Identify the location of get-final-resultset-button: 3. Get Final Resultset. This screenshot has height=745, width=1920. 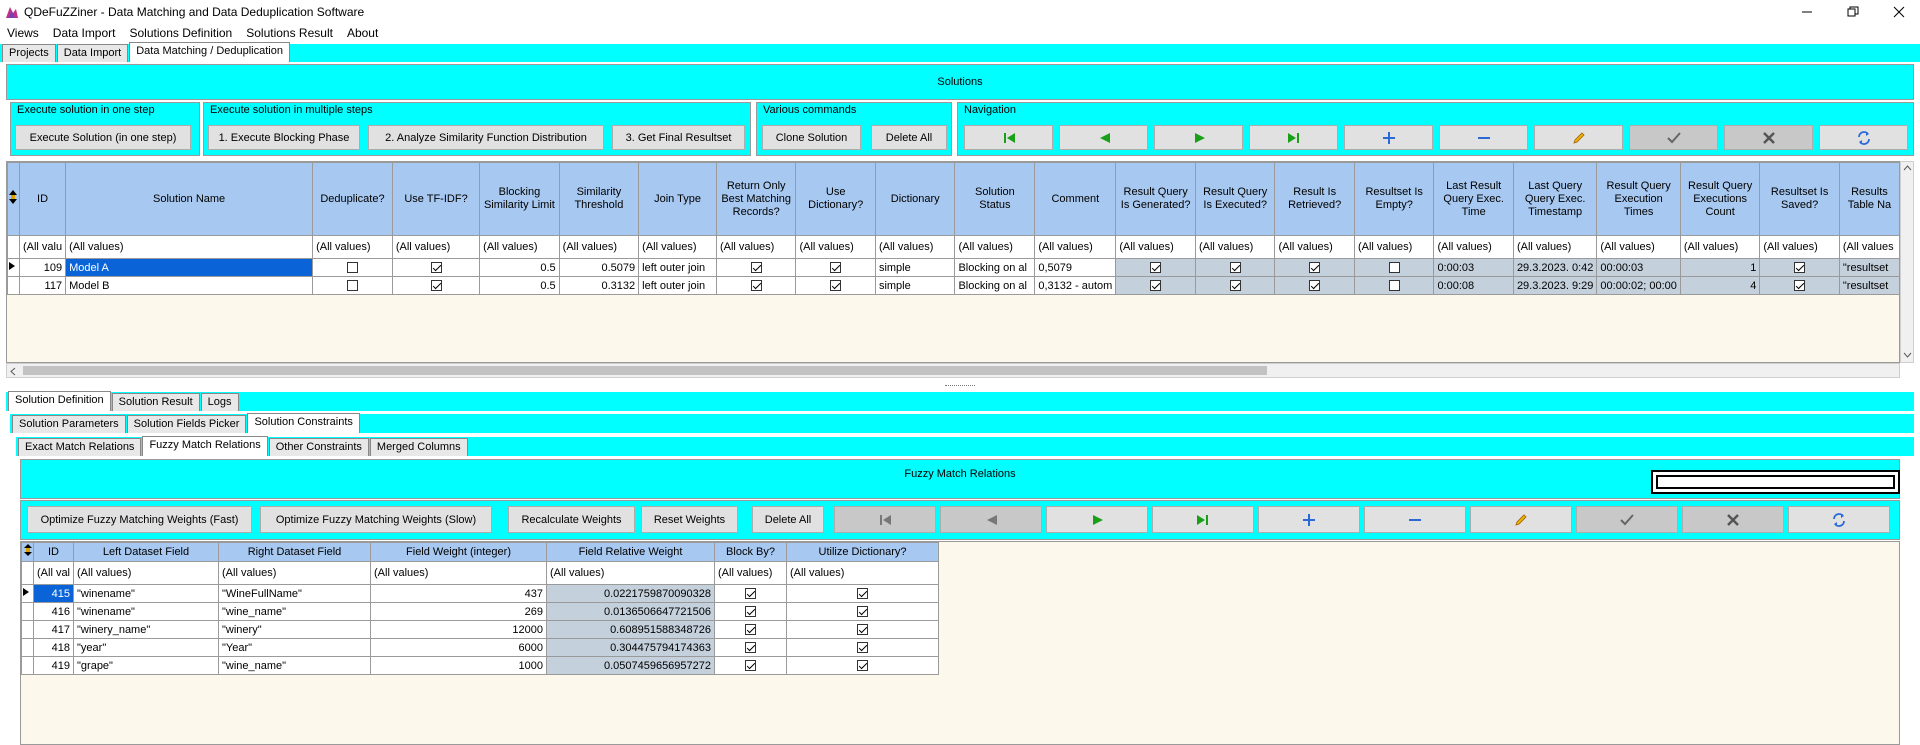
(678, 137).